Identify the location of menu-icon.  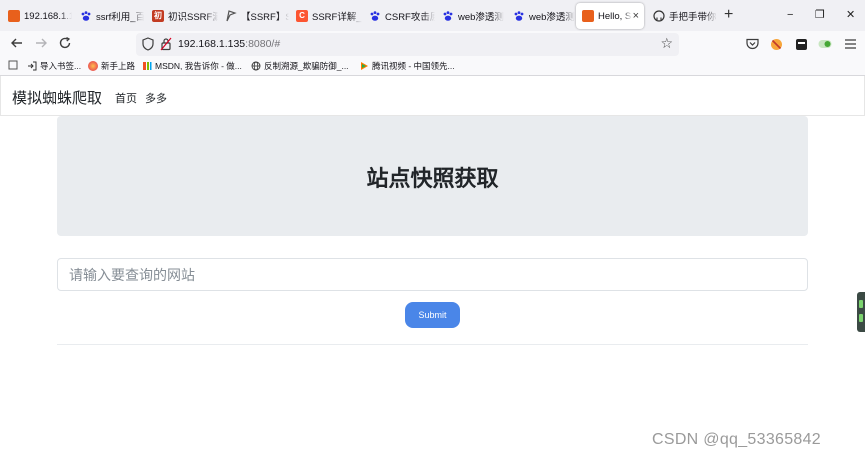
(850, 44).